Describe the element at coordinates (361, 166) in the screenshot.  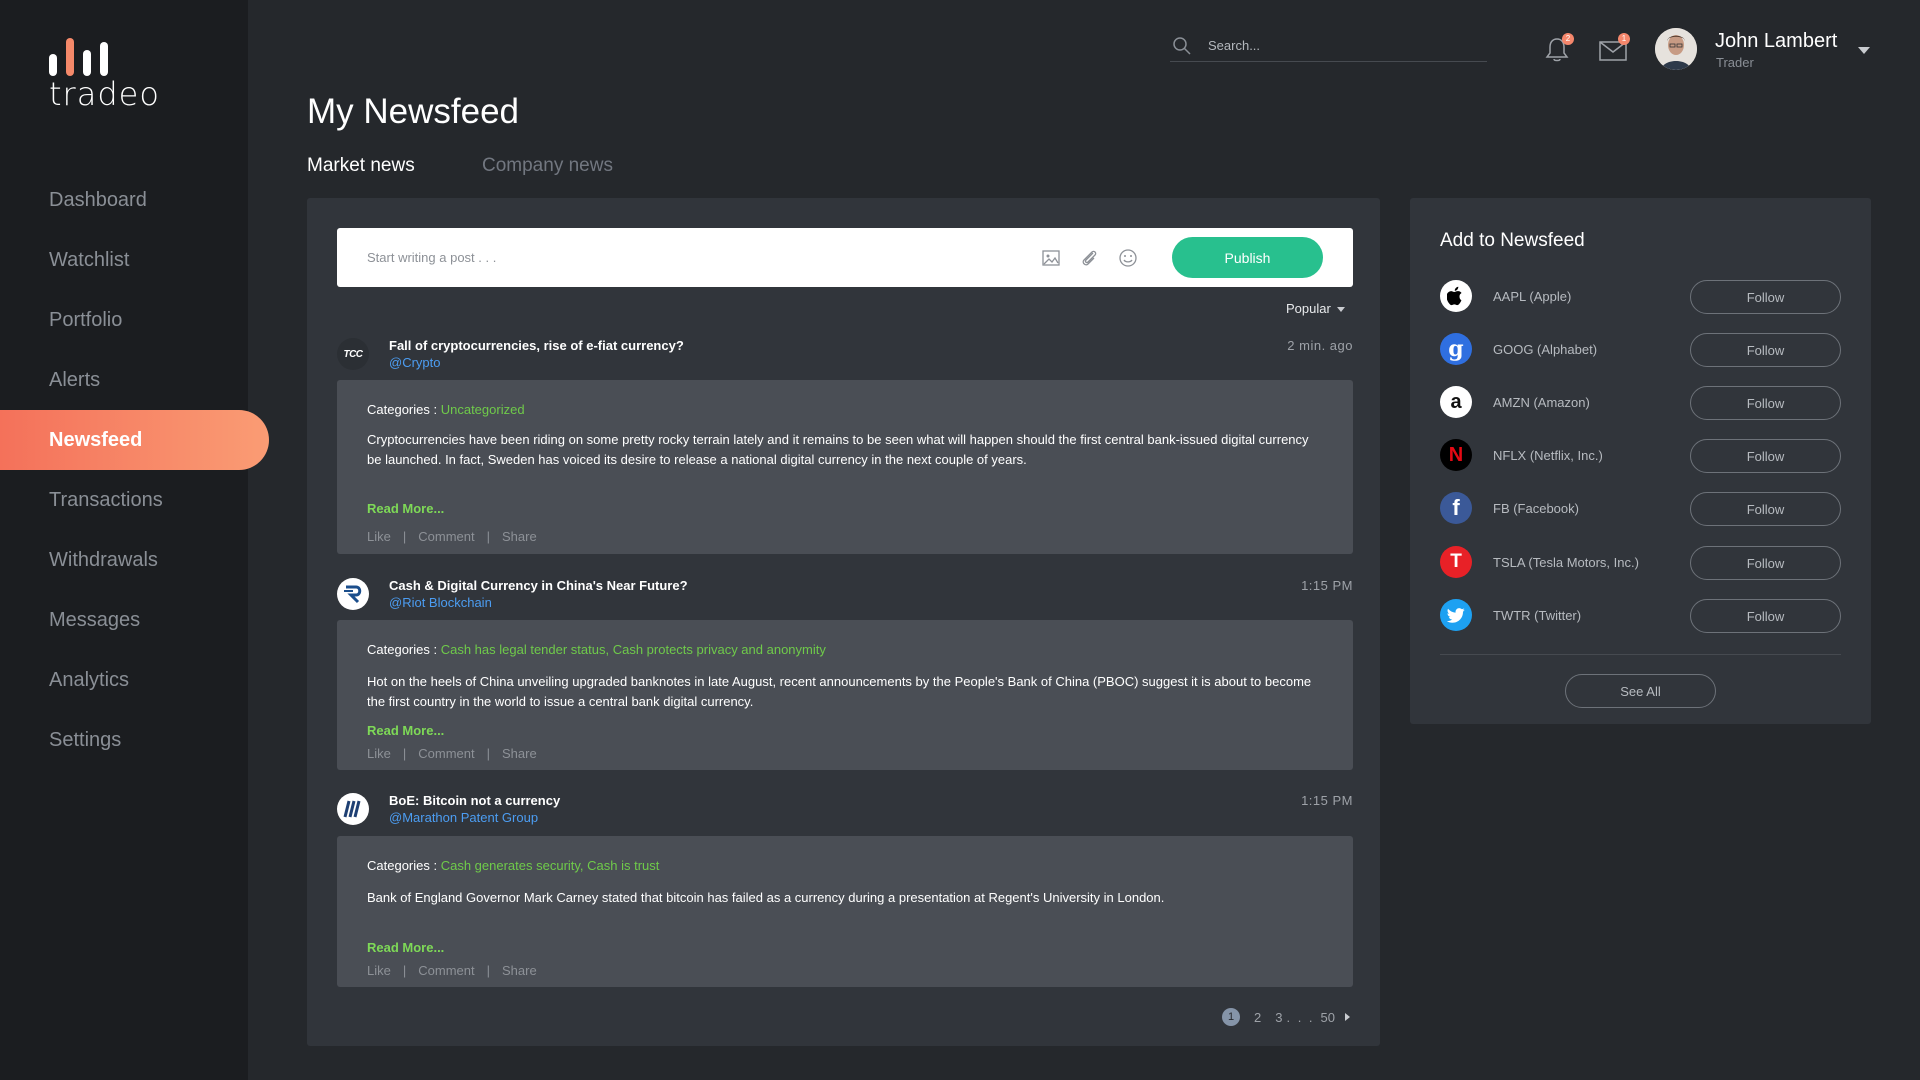
I see `tab-market-news: Market news` at that location.